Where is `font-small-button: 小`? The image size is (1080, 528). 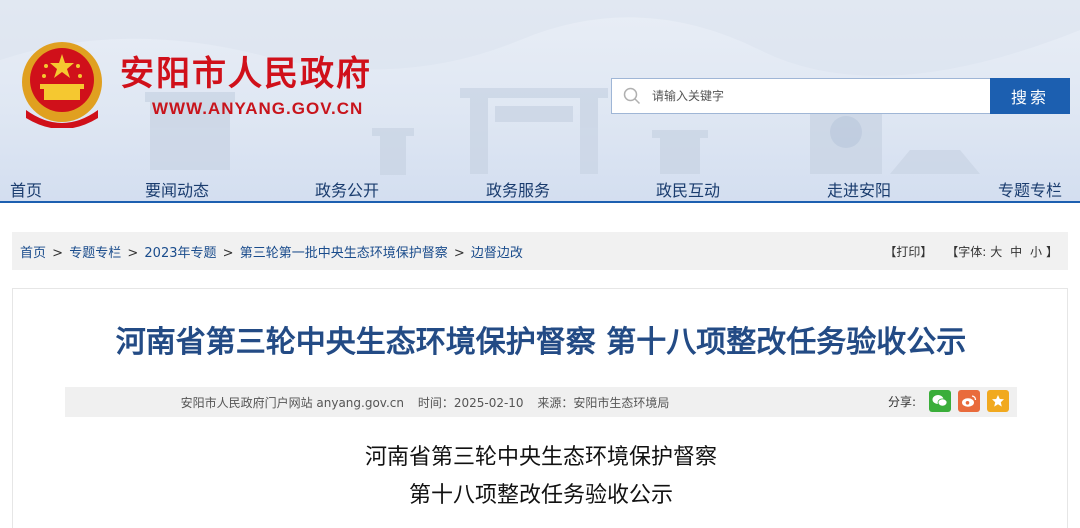 font-small-button: 小 is located at coordinates (1036, 252).